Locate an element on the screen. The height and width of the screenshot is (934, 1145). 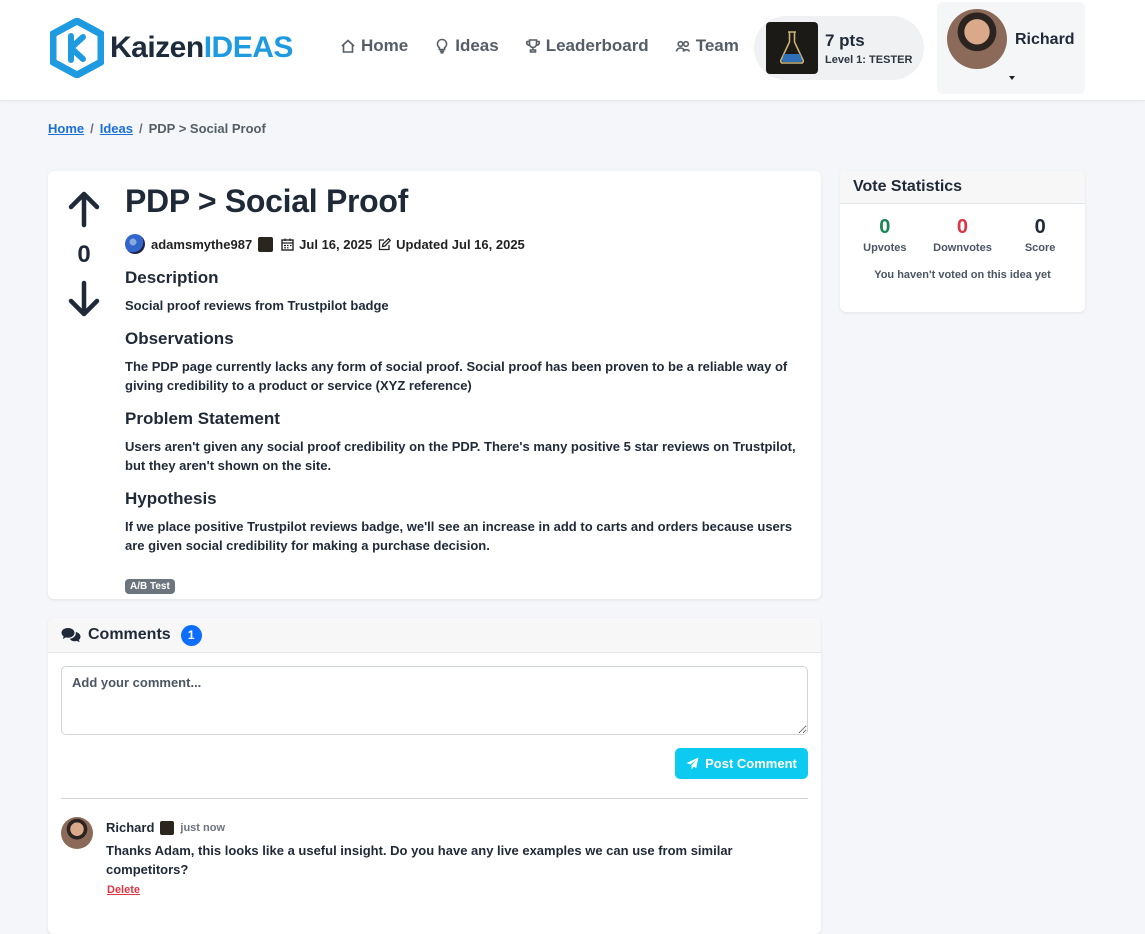
nav-leaderboard: Leaderboard is located at coordinates (587, 46).